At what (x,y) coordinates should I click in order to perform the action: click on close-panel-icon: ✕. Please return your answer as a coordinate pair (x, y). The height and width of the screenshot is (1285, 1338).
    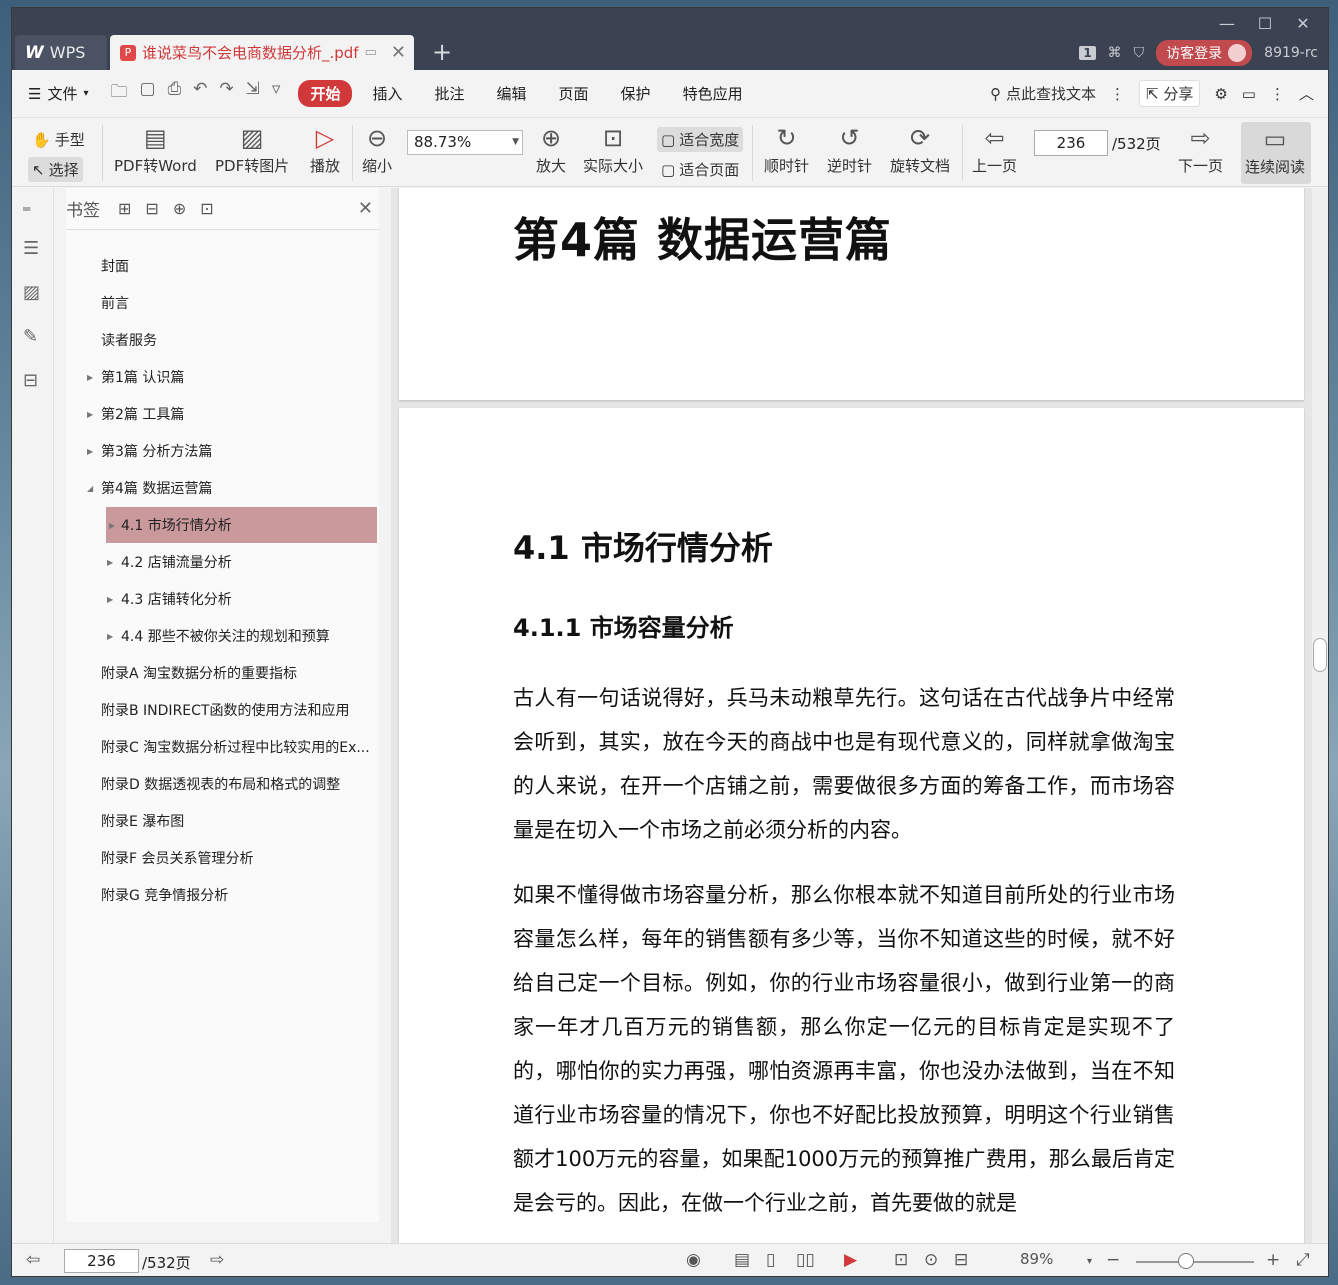
    Looking at the image, I should click on (365, 208).